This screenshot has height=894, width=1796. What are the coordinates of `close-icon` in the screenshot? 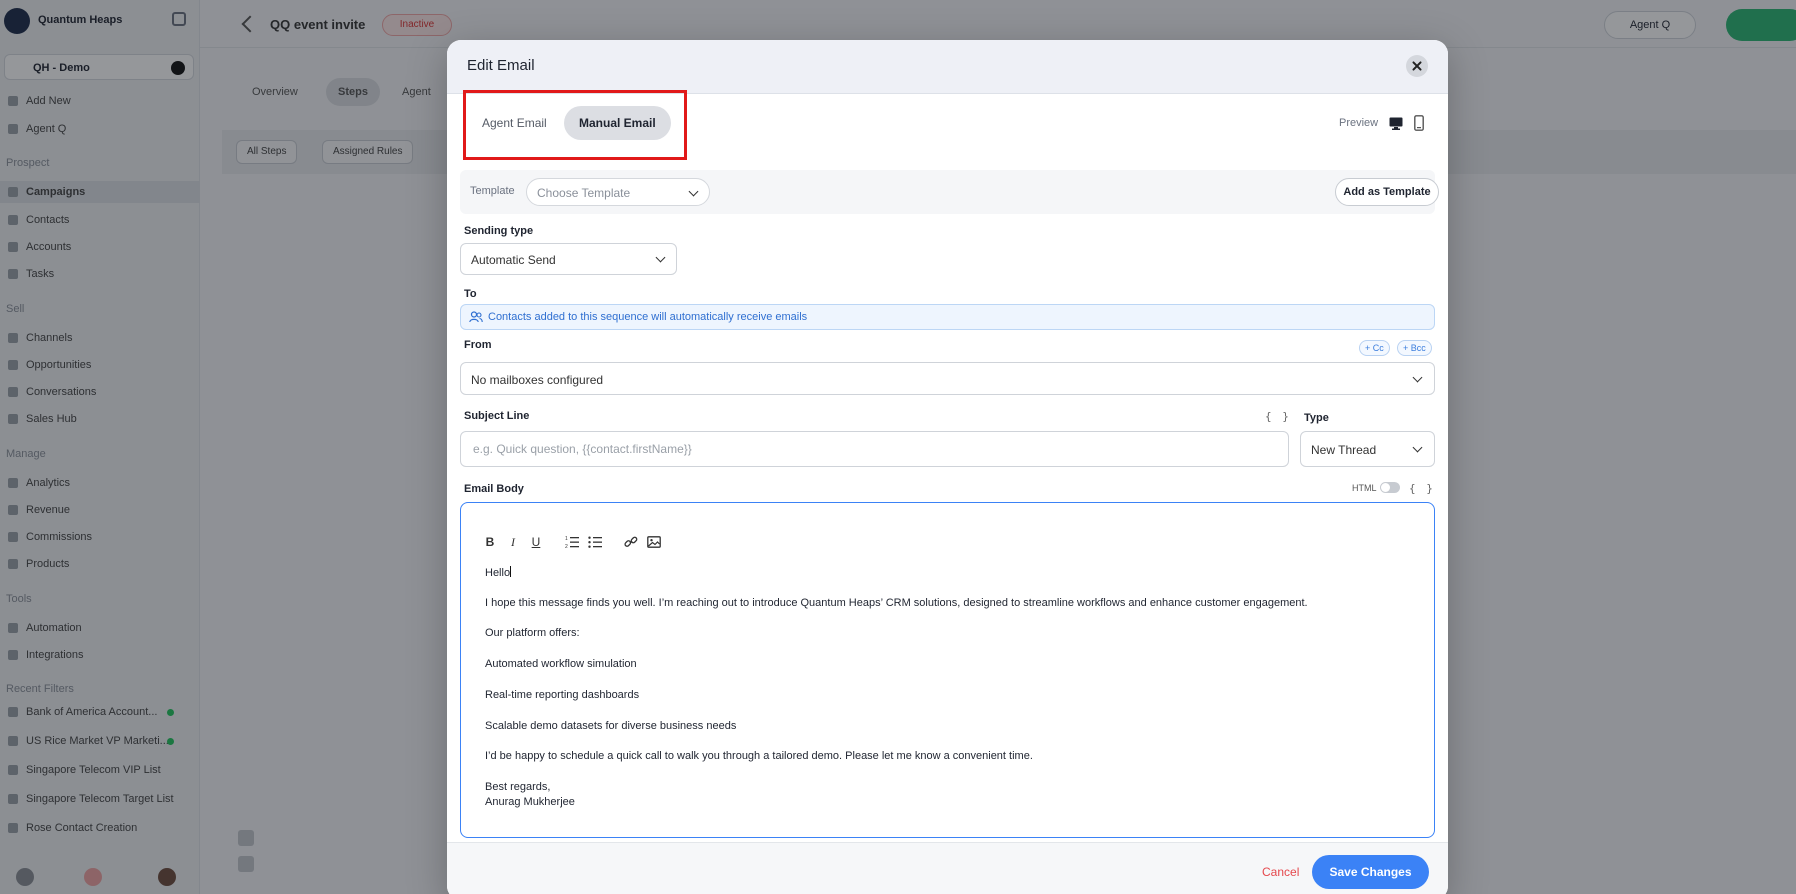 It's located at (1417, 66).